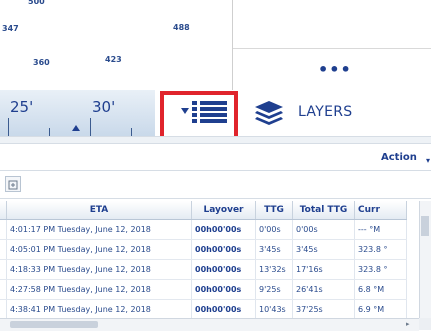  What do you see at coordinates (99, 289) in the screenshot?
I see `eta-cell: 4:27:58 PM Tuesday, June 12, 2018` at bounding box center [99, 289].